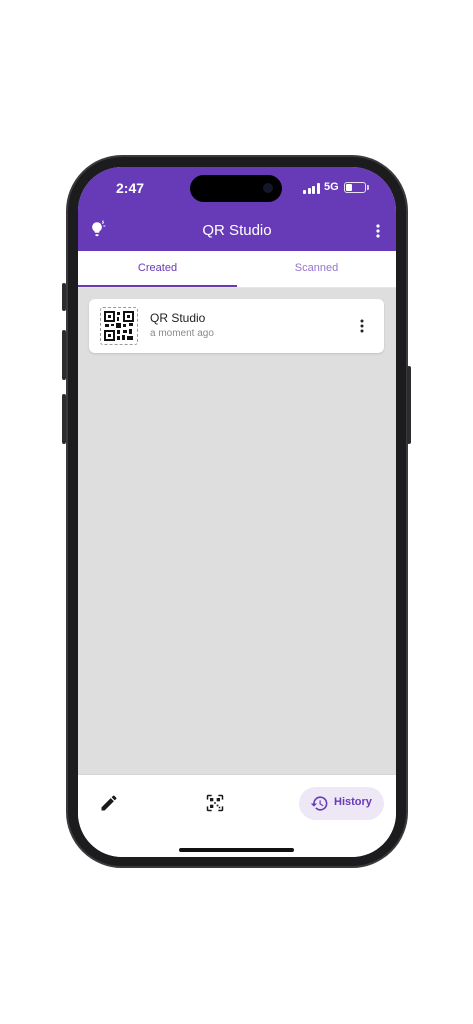 This screenshot has width=473, height=1024. I want to click on dynamic-island, so click(236, 188).